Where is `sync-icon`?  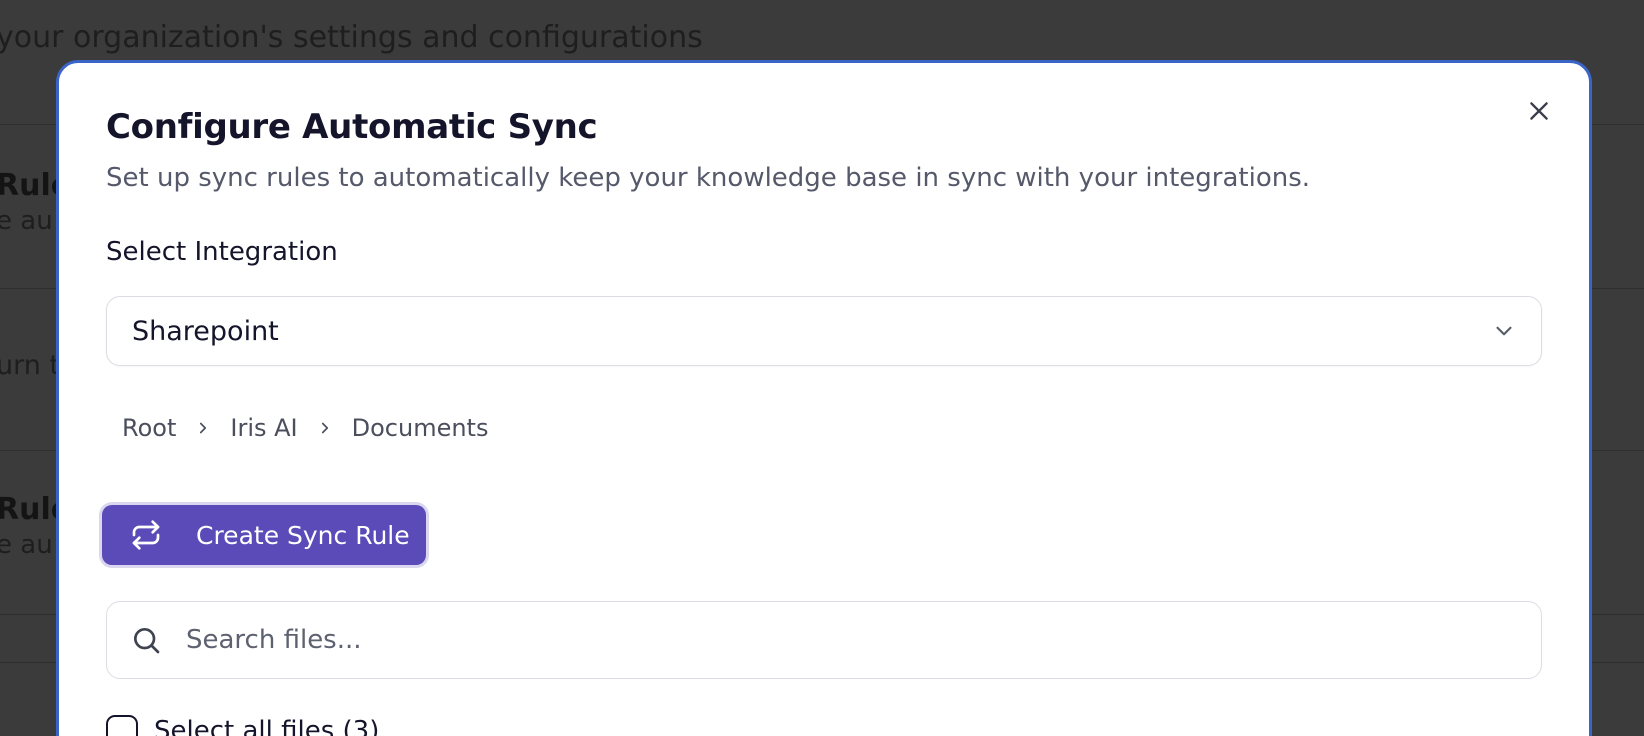
sync-icon is located at coordinates (146, 535).